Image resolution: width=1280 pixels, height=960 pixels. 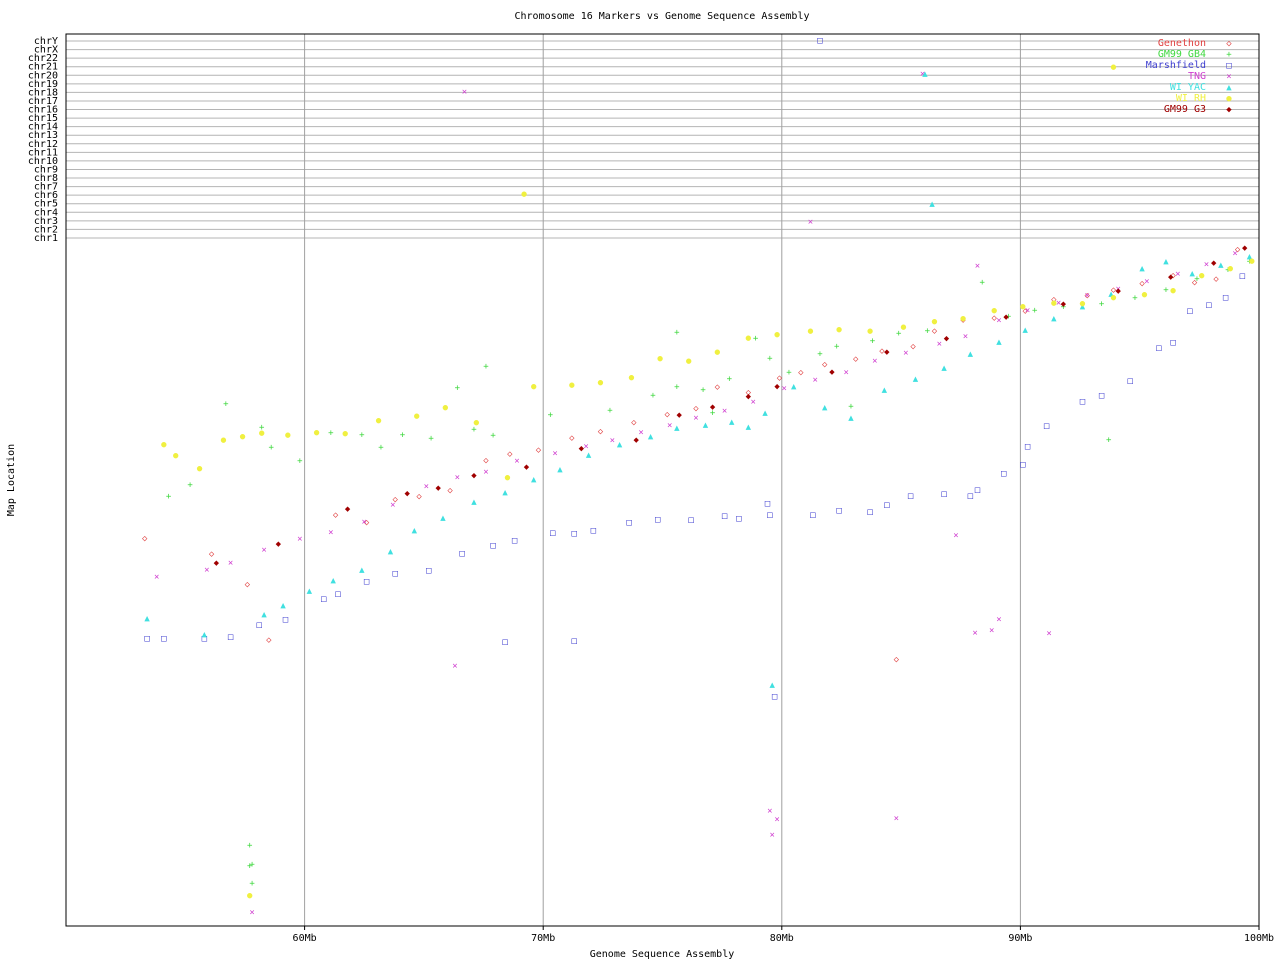 I want to click on point-0-14: ◇, so click(x=634, y=423).